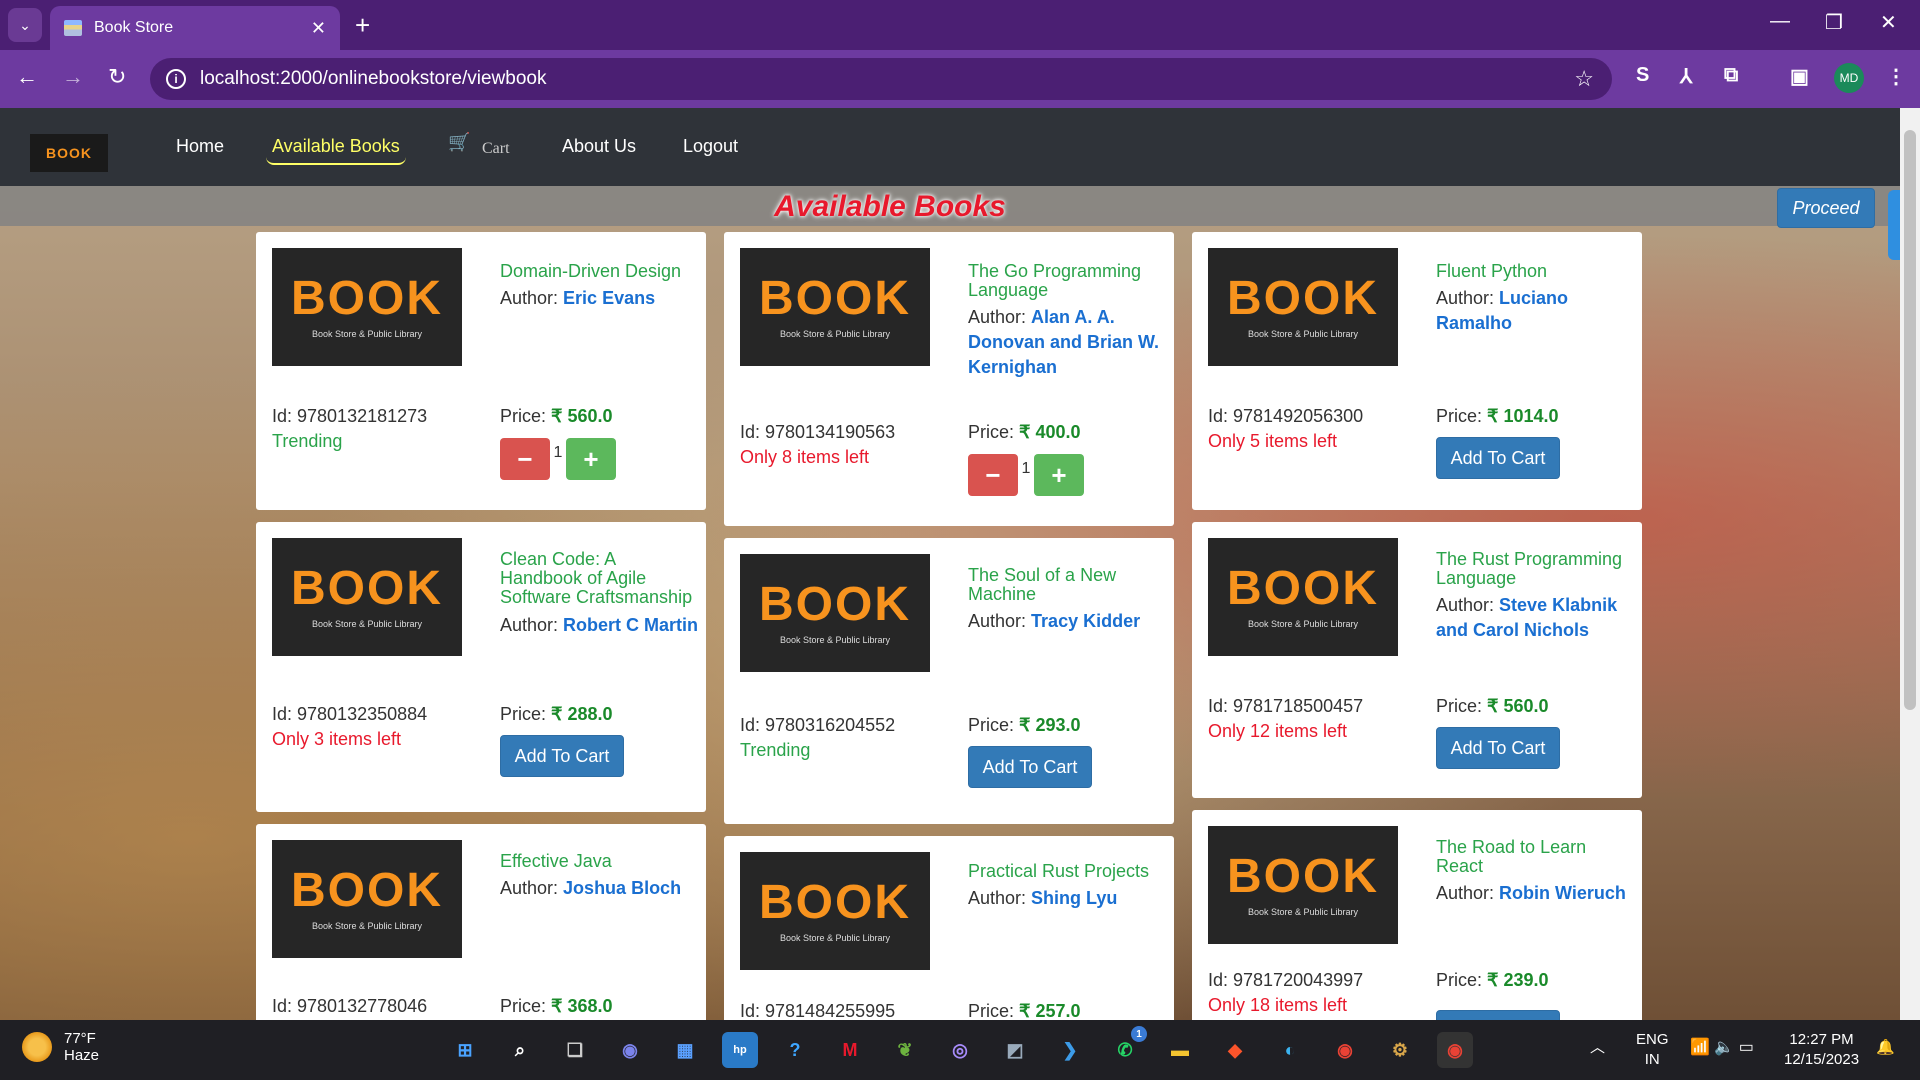 This screenshot has width=1920, height=1080. Describe the element at coordinates (117, 77) in the screenshot. I see `reload-button: ↻` at that location.